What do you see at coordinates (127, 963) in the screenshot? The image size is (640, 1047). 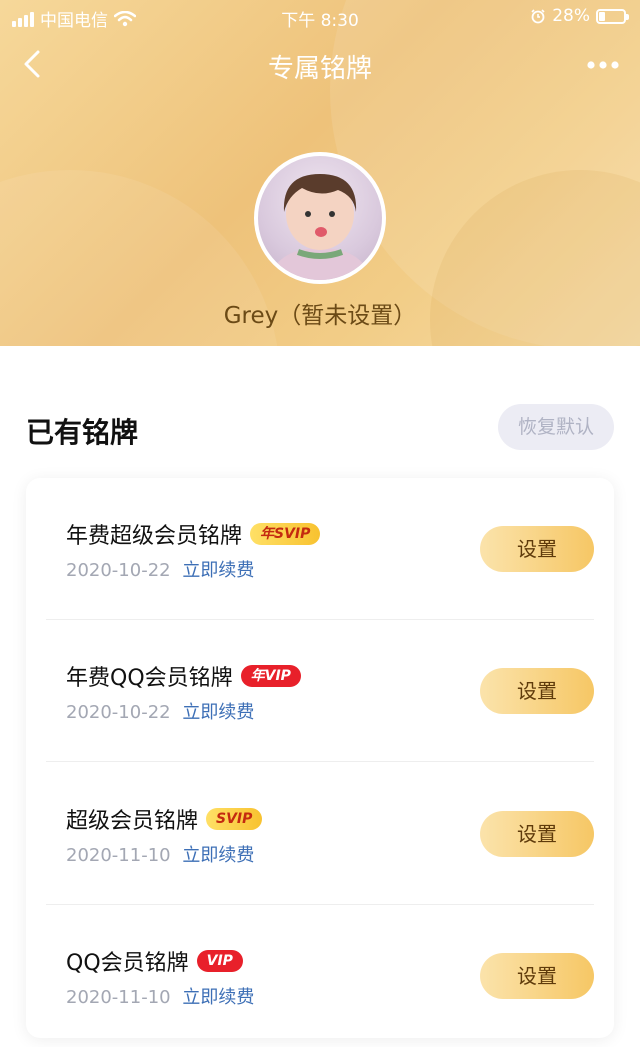 I see `nameplate-name: QQ会员铭牌` at bounding box center [127, 963].